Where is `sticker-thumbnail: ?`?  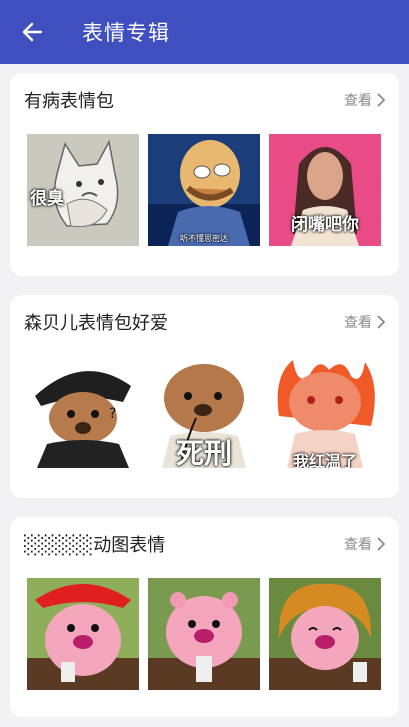
sticker-thumbnail: ? is located at coordinates (83, 412).